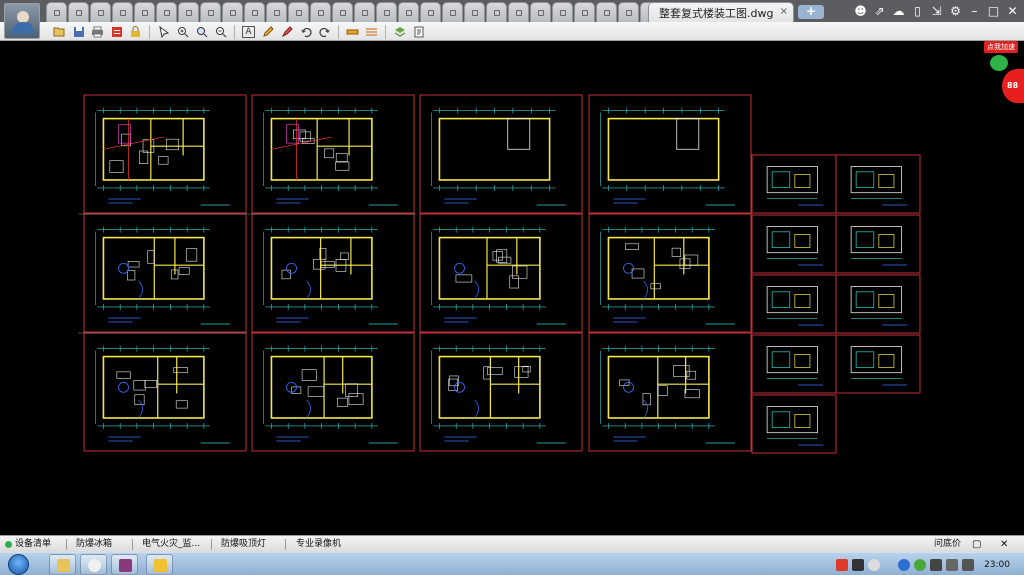  Describe the element at coordinates (968, 564) in the screenshot. I see `volume-icon` at that location.